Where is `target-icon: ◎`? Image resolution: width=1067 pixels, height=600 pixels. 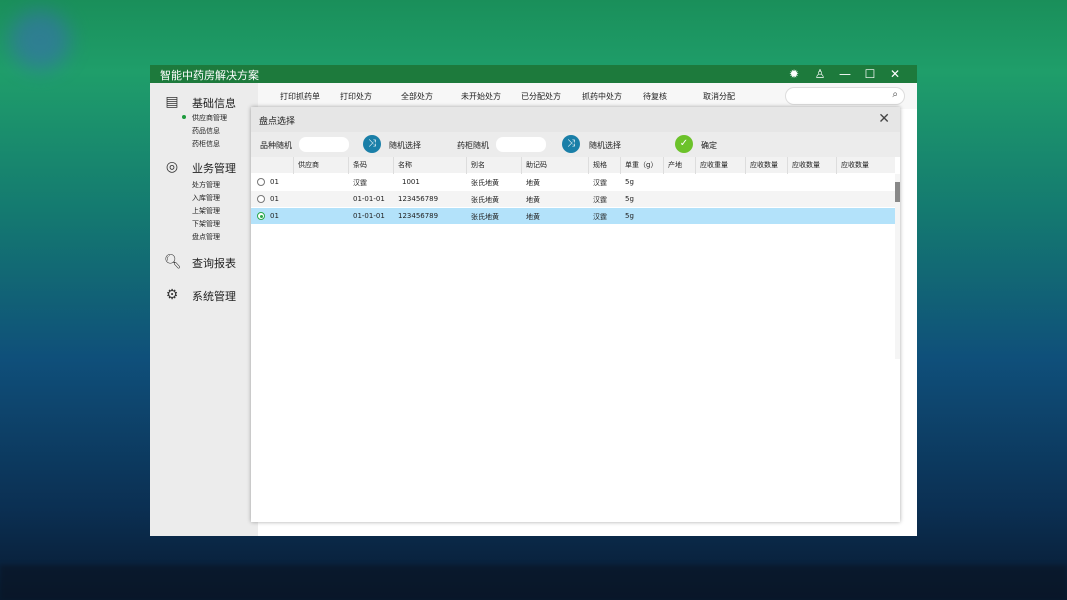 target-icon: ◎ is located at coordinates (172, 167).